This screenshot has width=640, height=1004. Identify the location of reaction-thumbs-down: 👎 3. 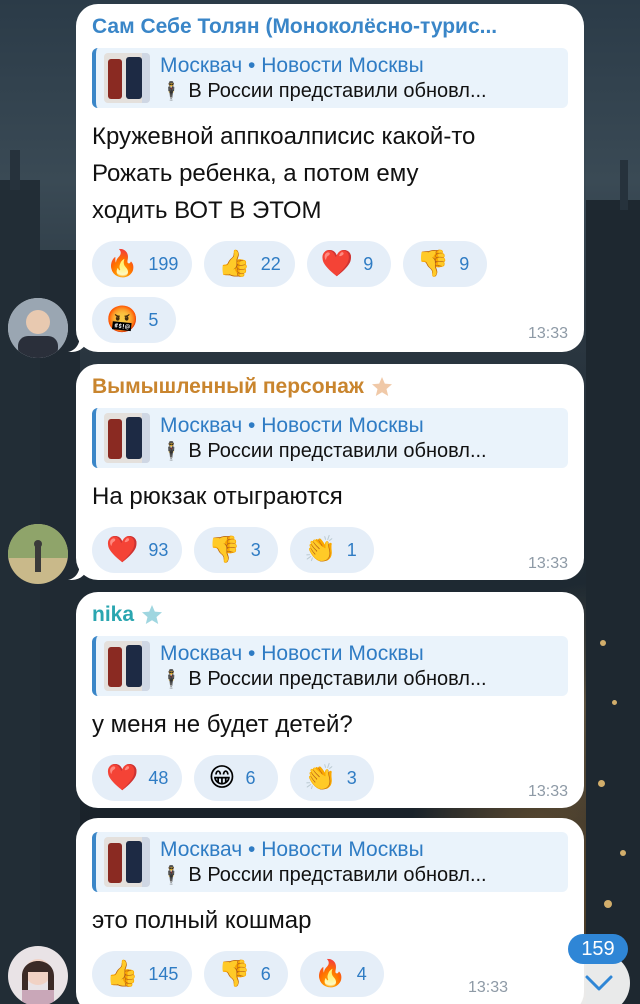
(236, 550).